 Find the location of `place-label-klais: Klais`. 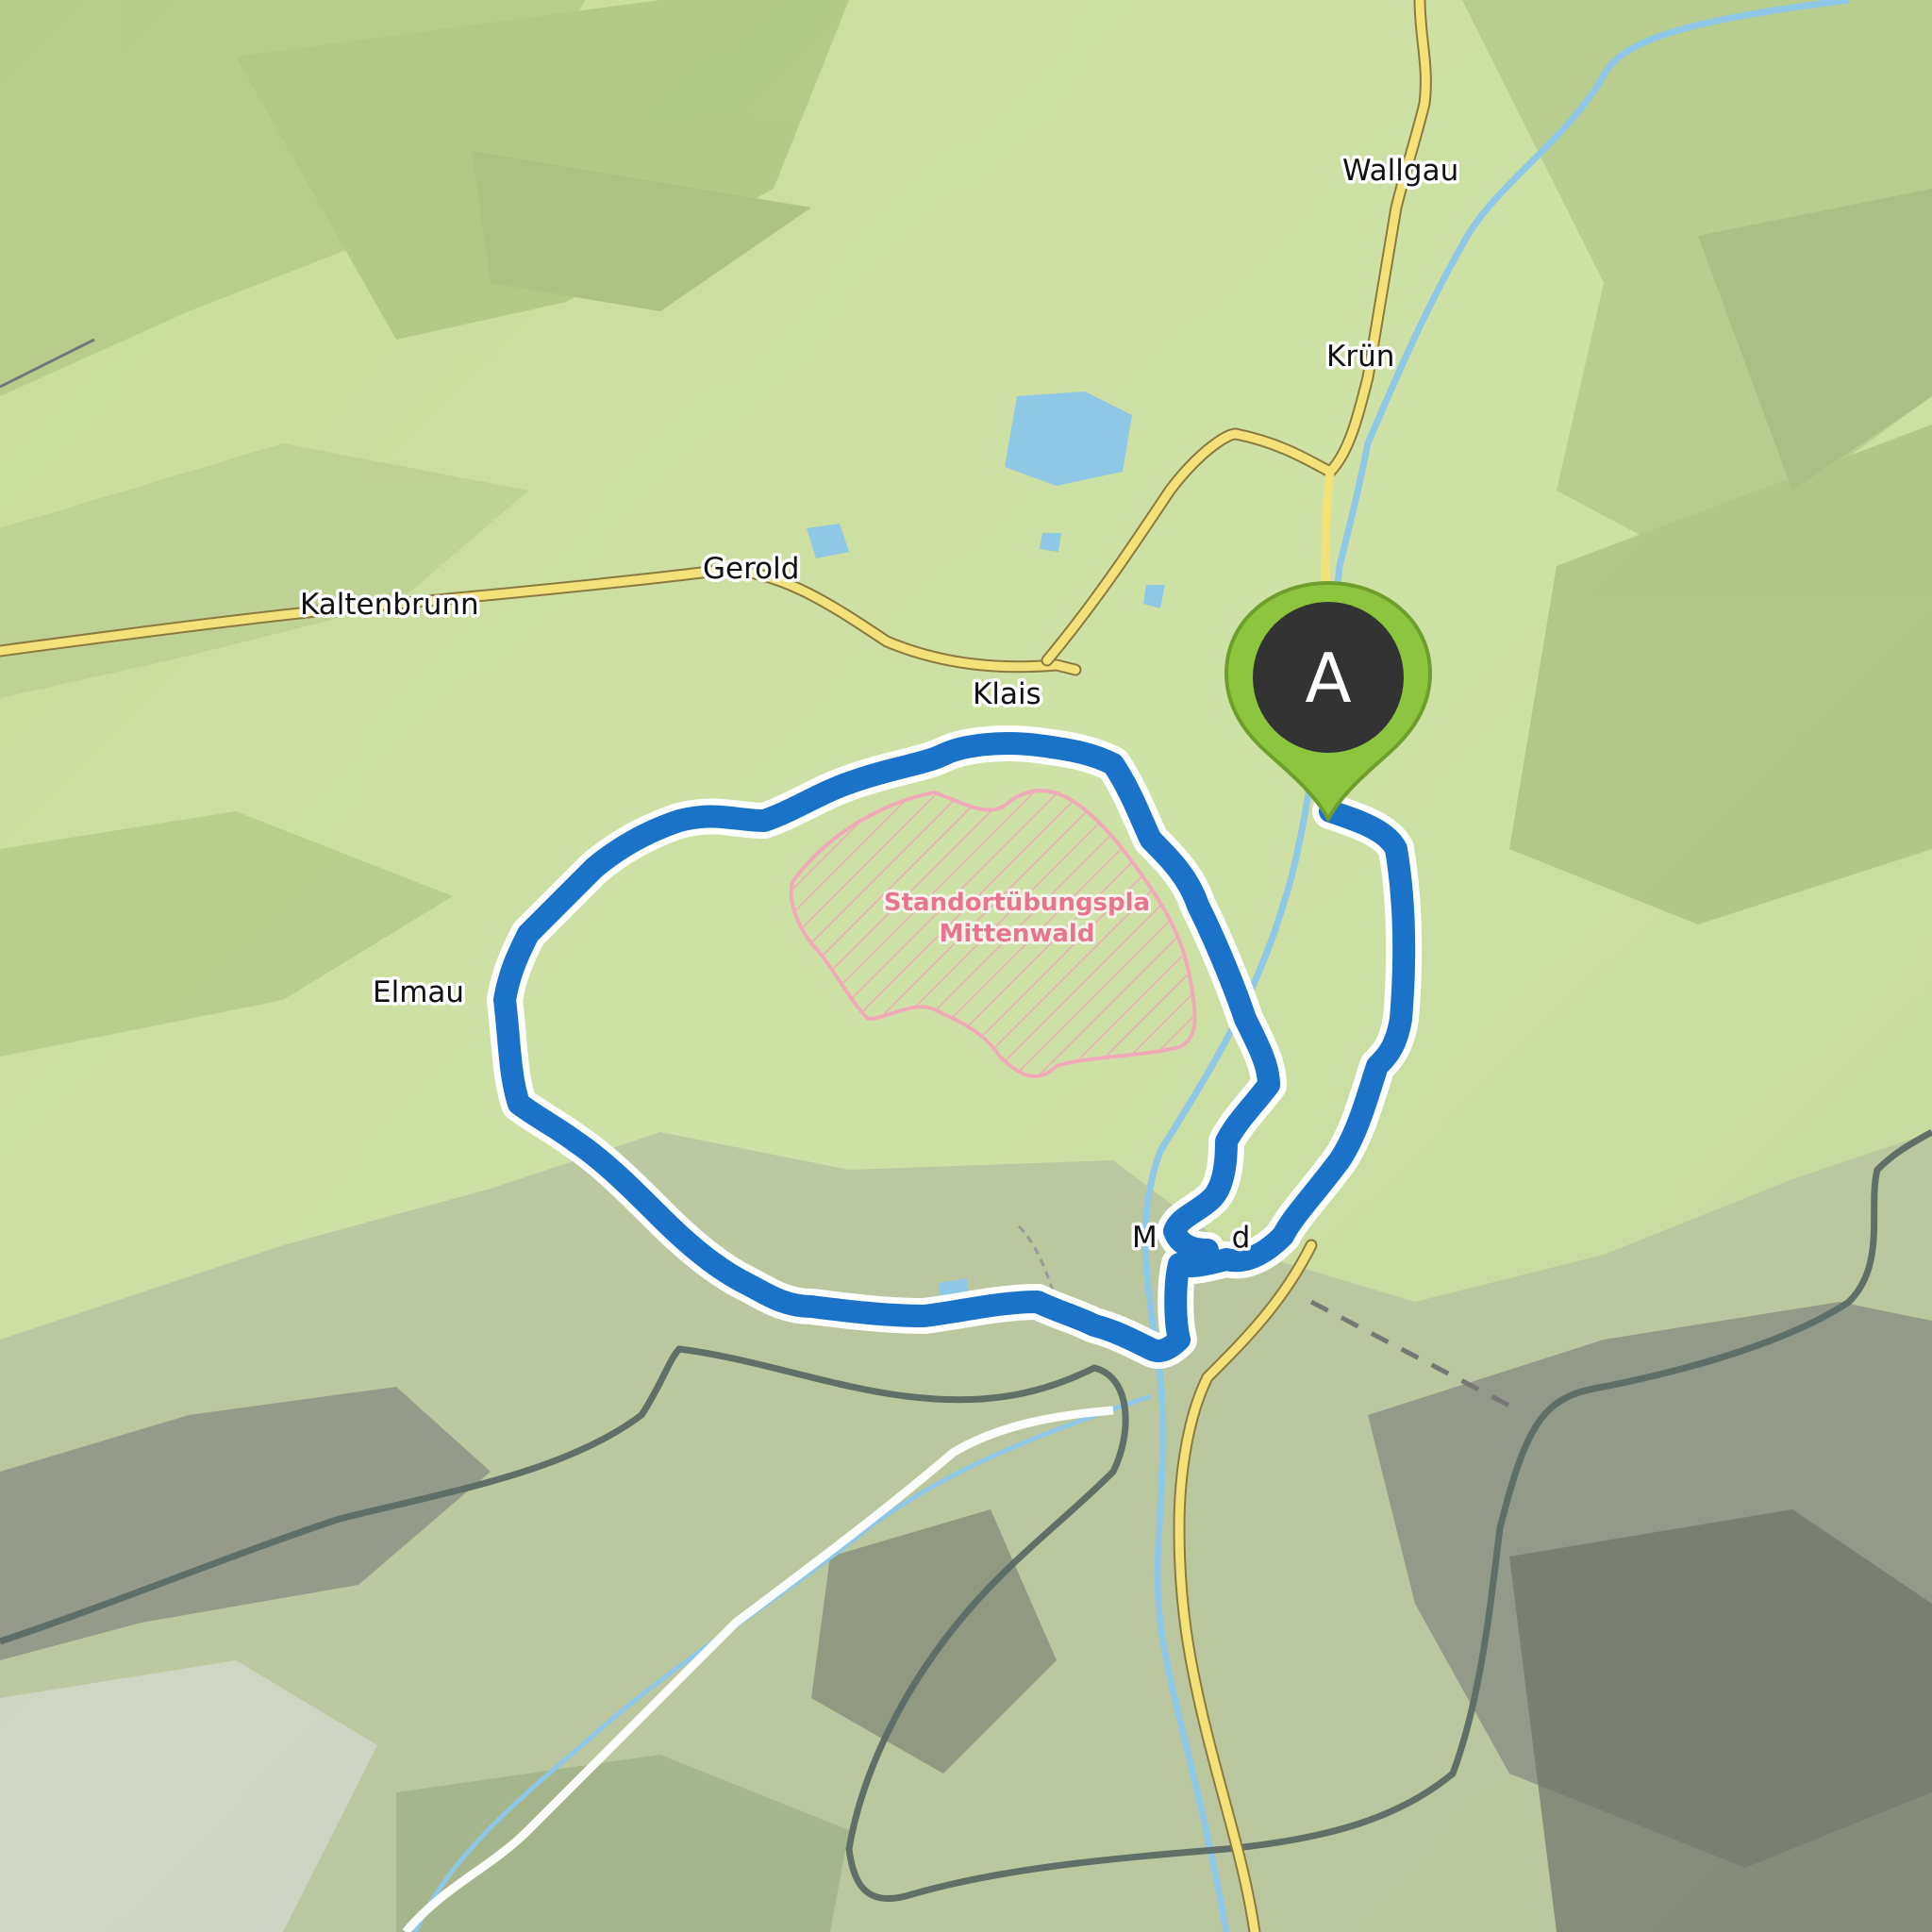

place-label-klais: Klais is located at coordinates (1007, 694).